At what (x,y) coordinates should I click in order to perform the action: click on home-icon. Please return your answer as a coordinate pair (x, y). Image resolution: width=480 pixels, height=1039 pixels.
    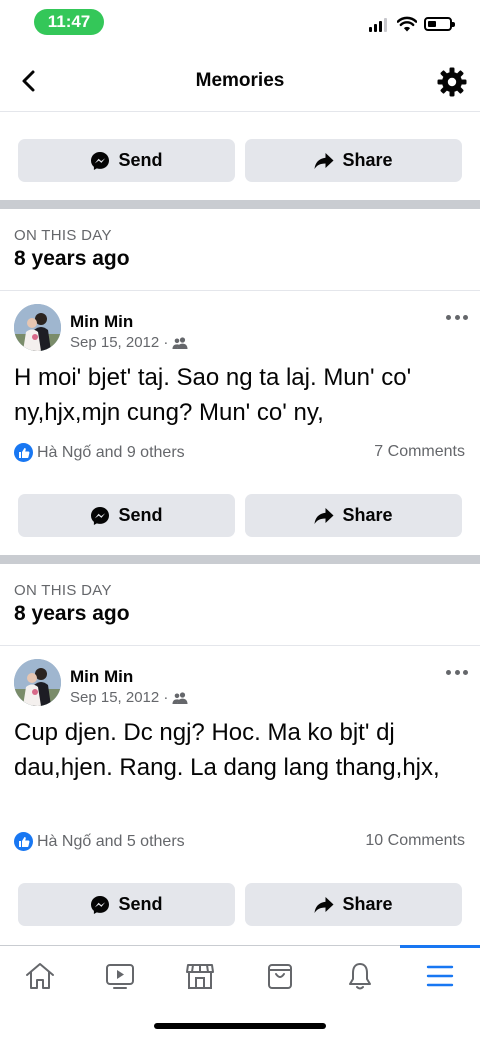
    Looking at the image, I should click on (40, 976).